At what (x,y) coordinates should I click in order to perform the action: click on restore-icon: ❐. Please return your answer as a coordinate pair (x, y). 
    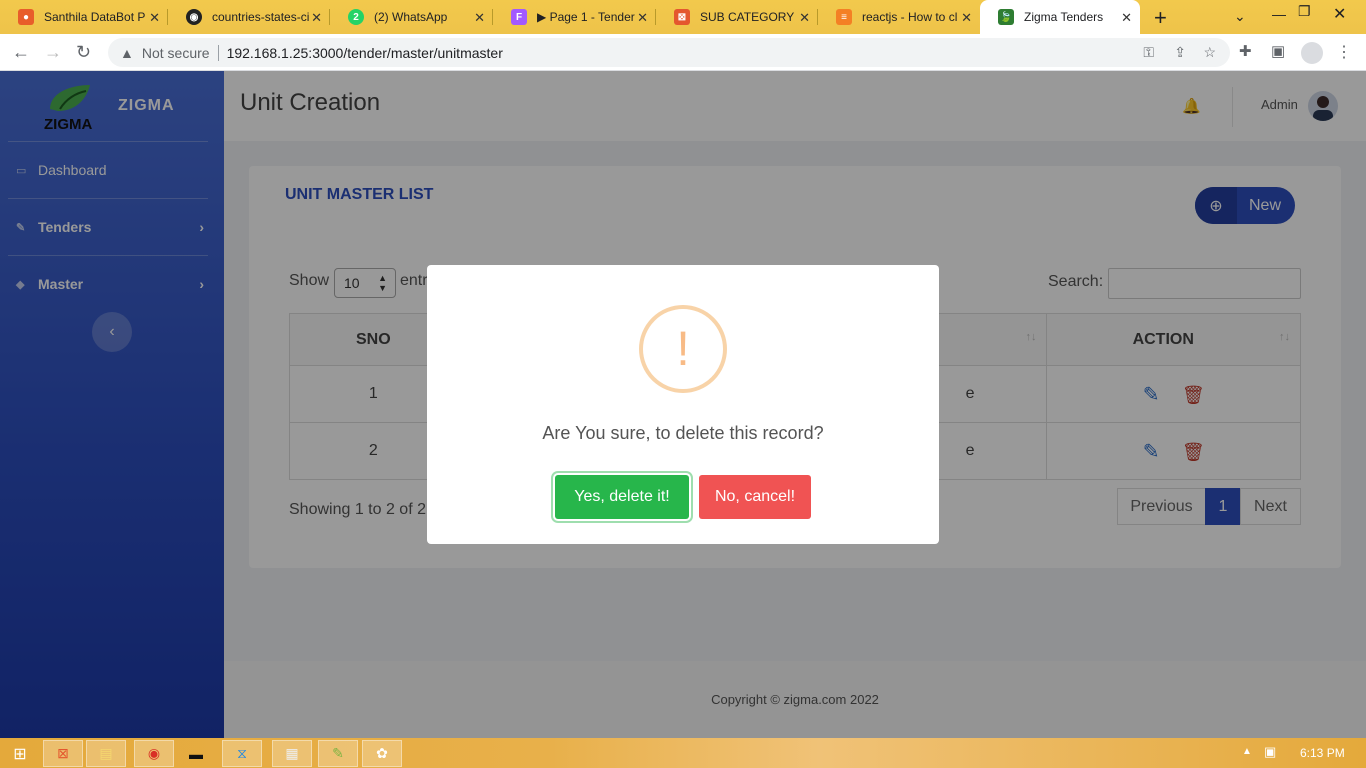
    Looking at the image, I should click on (1304, 11).